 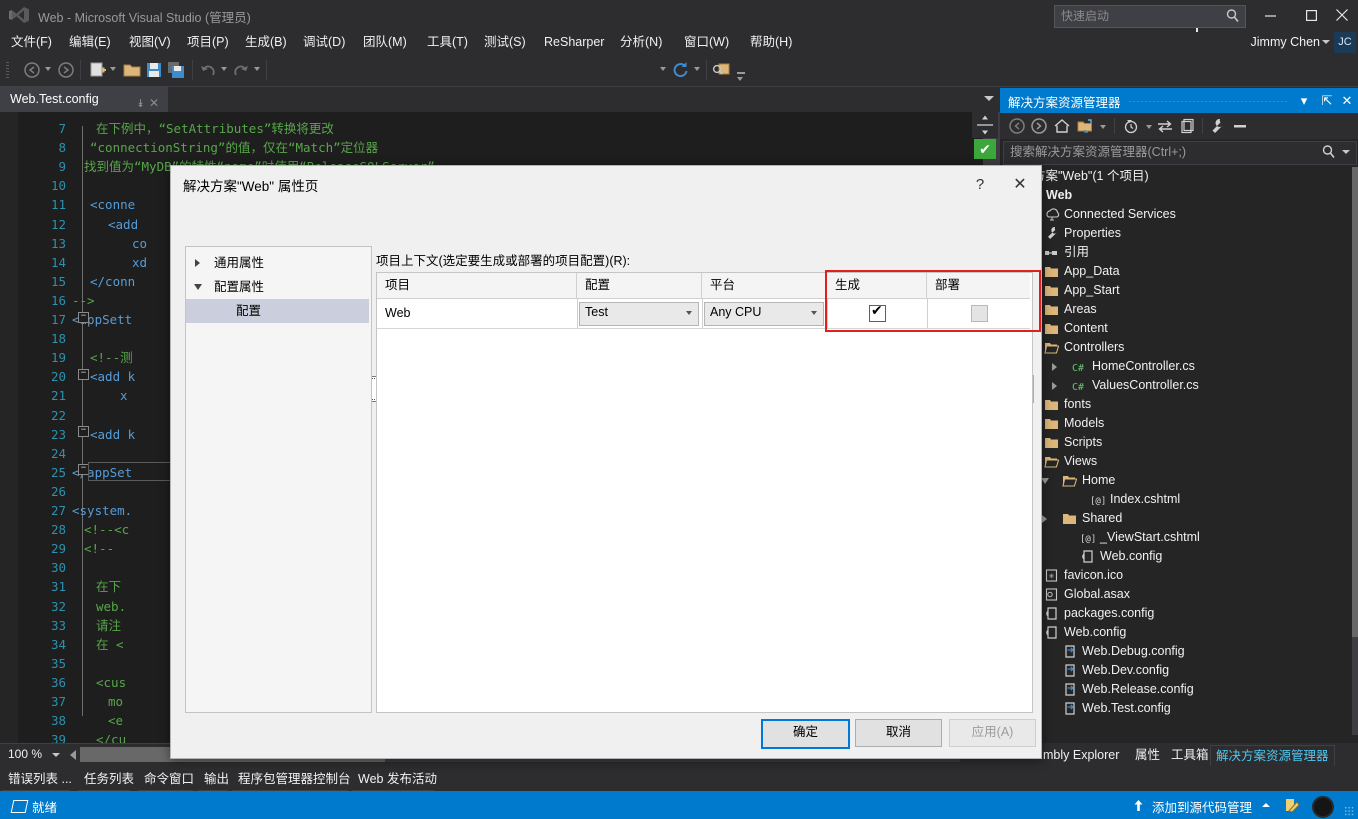 I want to click on search-options-dropdown-icon, so click(x=1346, y=152).